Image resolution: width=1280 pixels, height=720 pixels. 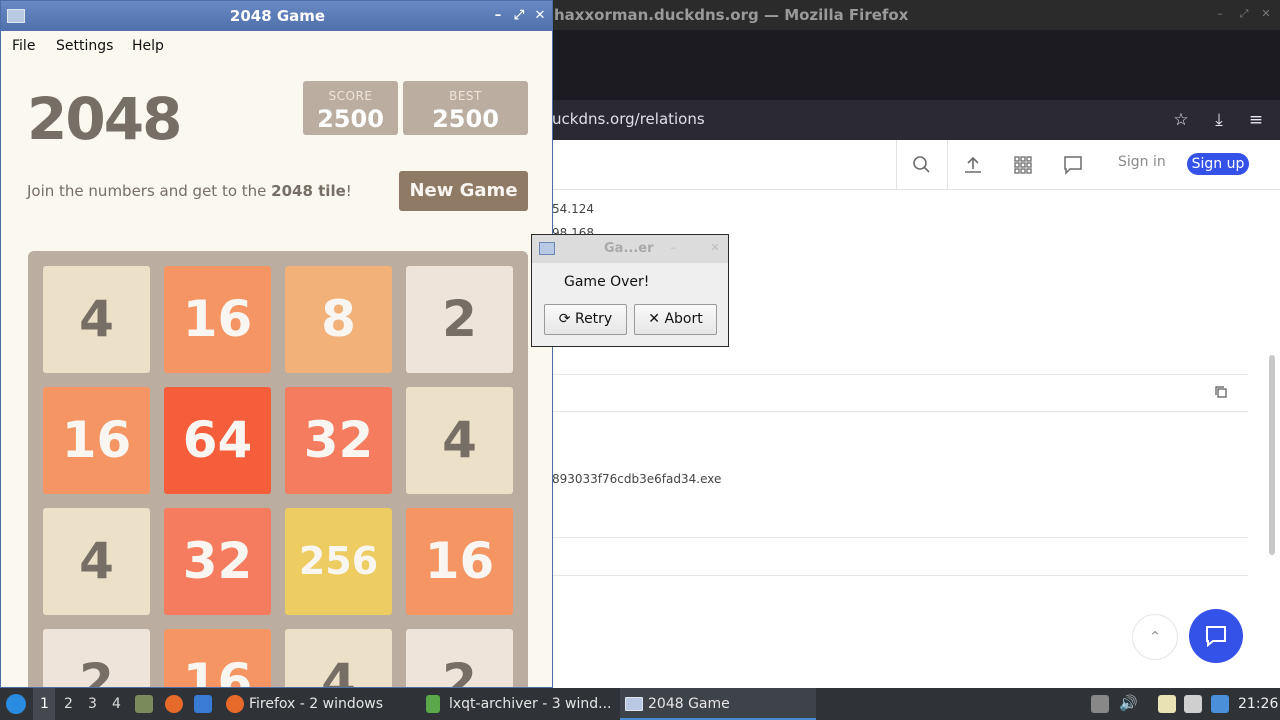 I want to click on upload-icon, so click(x=973, y=165).